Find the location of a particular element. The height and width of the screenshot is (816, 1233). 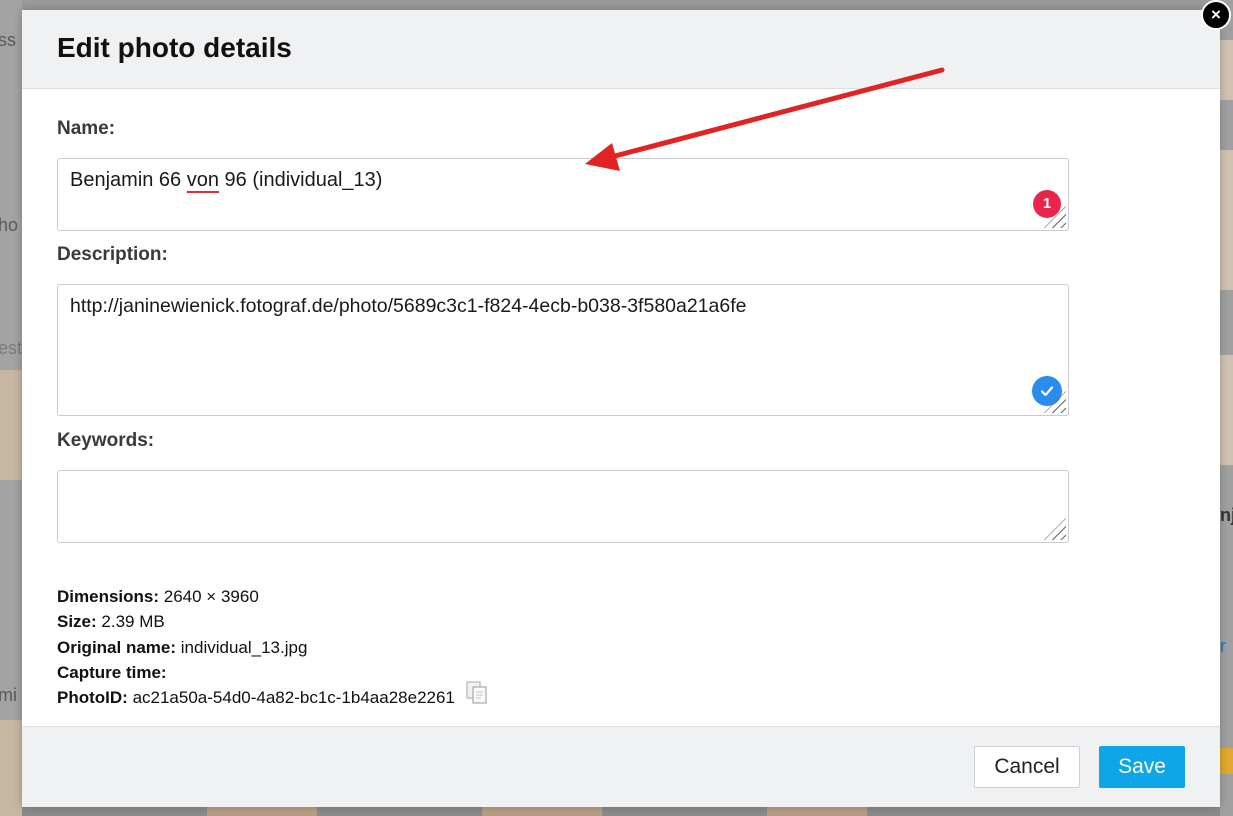

keywords-label: Keywords: is located at coordinates (106, 440).